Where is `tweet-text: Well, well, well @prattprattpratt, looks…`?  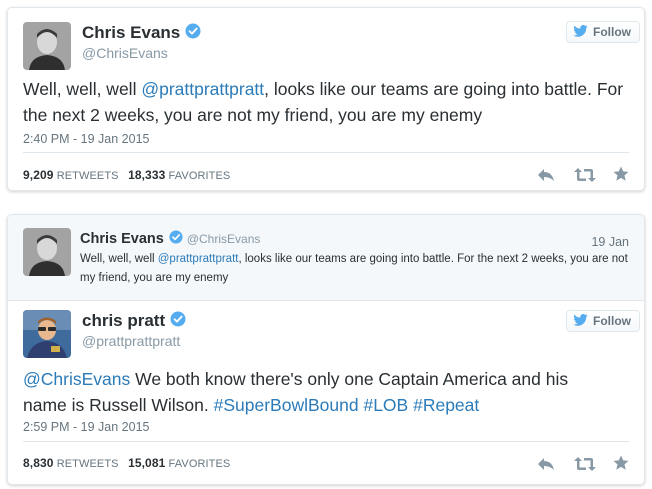
tweet-text: Well, well, well @prattprattpratt, looks… is located at coordinates (329, 102).